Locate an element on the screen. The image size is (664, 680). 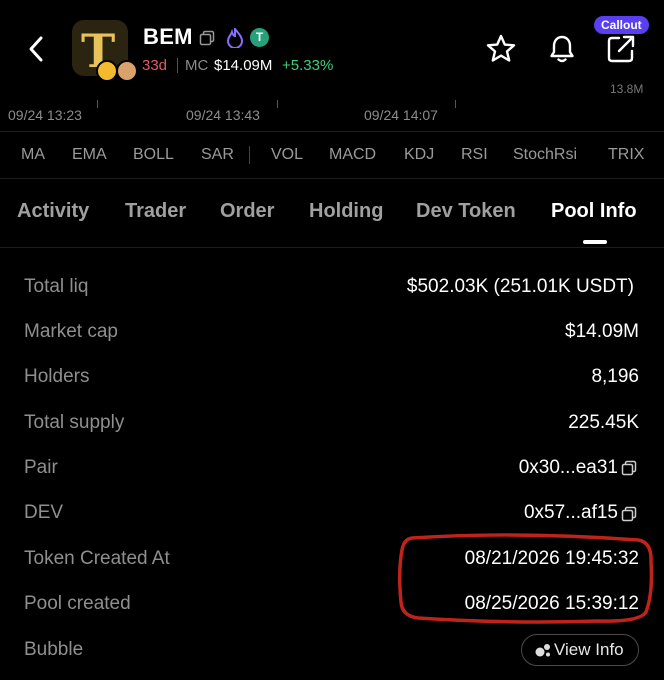
indicator-macd: MACD is located at coordinates (352, 155).